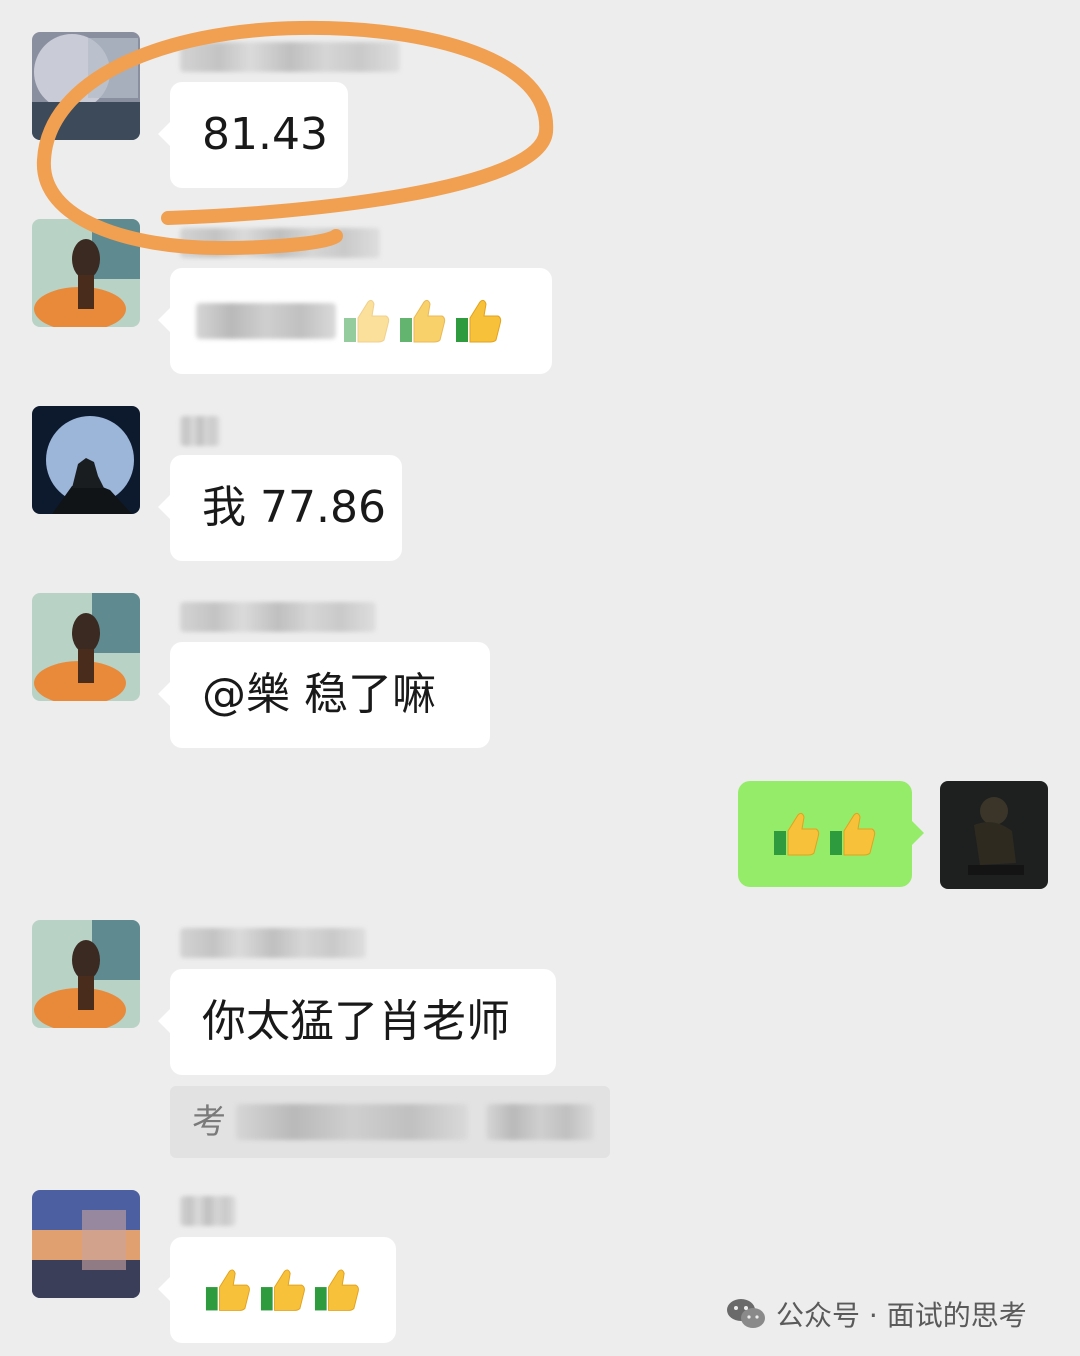 The width and height of the screenshot is (1080, 1356). I want to click on message-bubble-mention: @樂 稳了嘛, so click(324, 695).